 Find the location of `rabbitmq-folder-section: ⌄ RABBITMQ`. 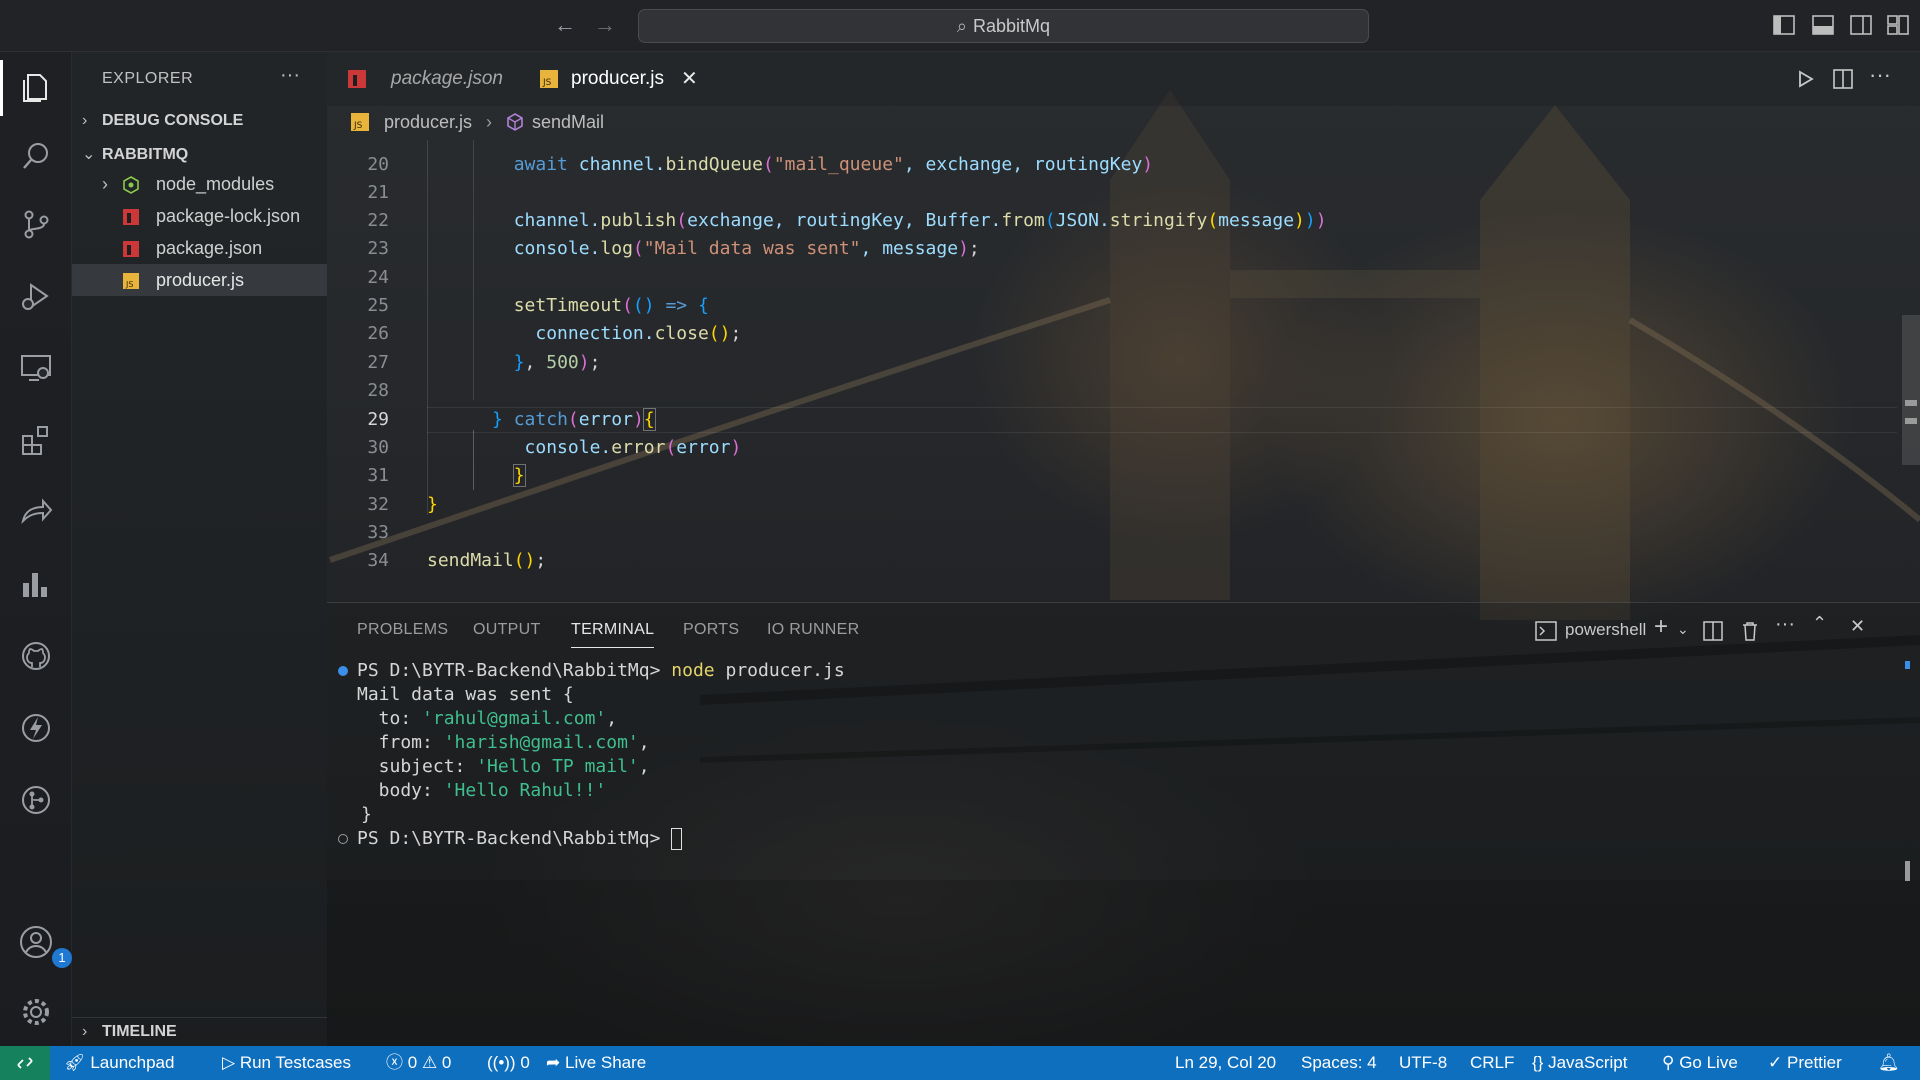

rabbitmq-folder-section: ⌄ RABBITMQ is located at coordinates (199, 155).